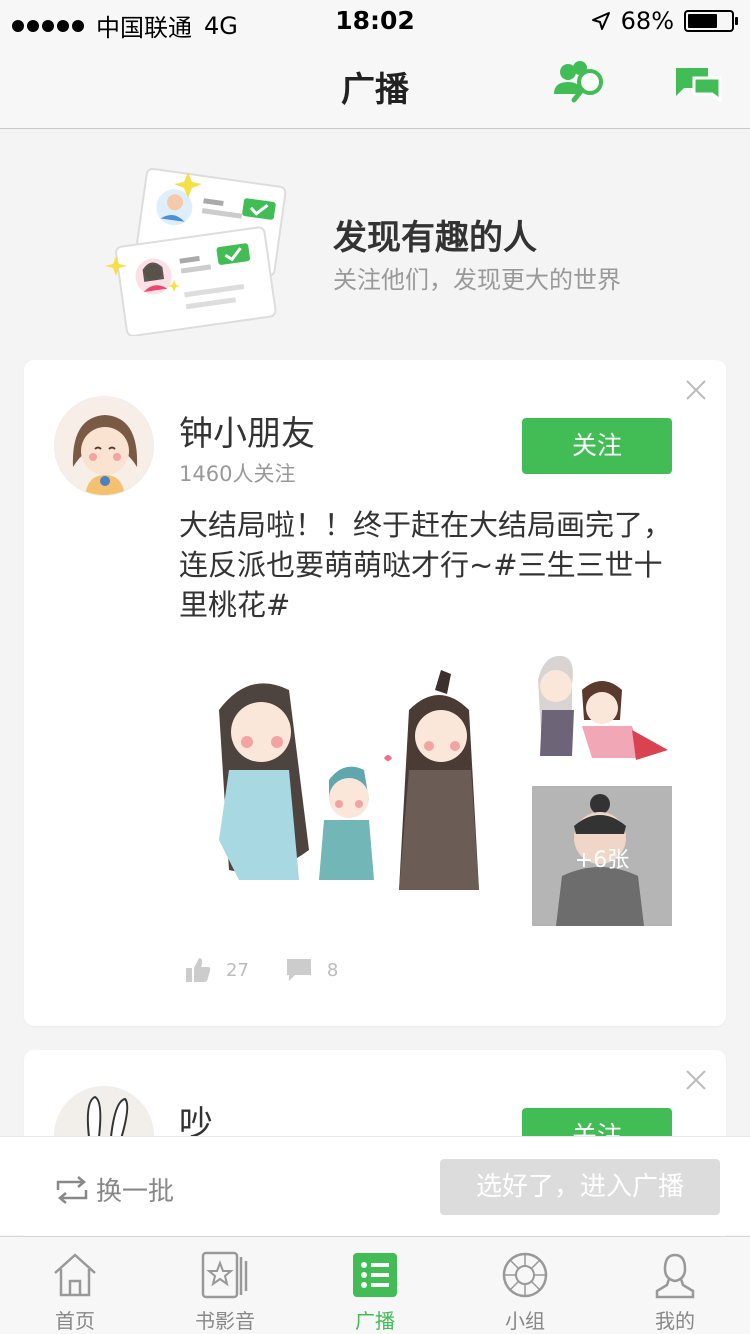 The image size is (750, 1334). What do you see at coordinates (477, 280) in the screenshot?
I see `discover-subtitle: 关注他们，发现更大的世界` at bounding box center [477, 280].